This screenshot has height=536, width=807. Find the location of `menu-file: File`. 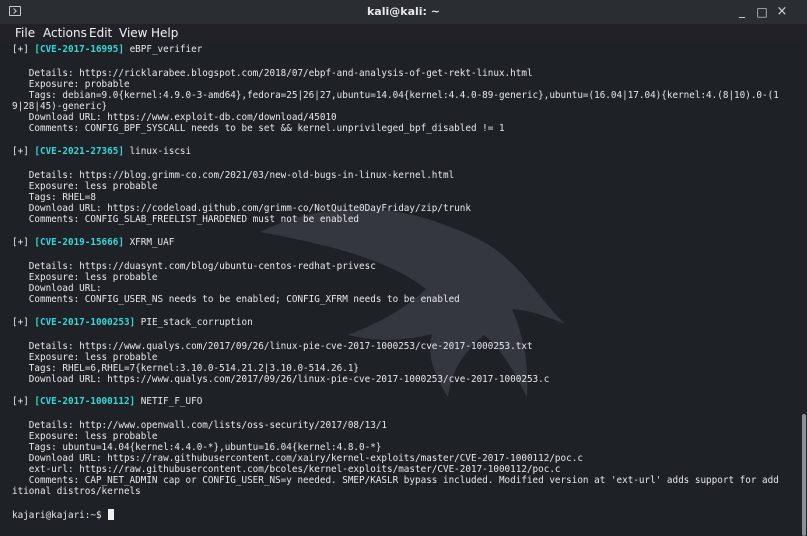

menu-file: File is located at coordinates (25, 33).